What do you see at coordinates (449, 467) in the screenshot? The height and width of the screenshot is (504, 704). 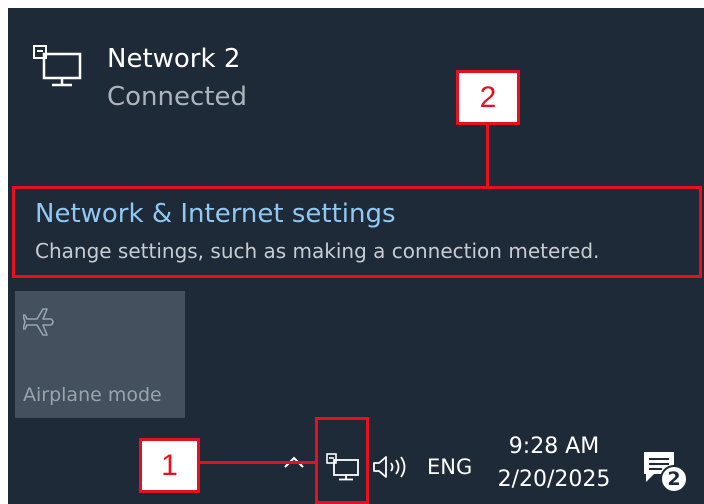 I see `language-indicator: ENG` at bounding box center [449, 467].